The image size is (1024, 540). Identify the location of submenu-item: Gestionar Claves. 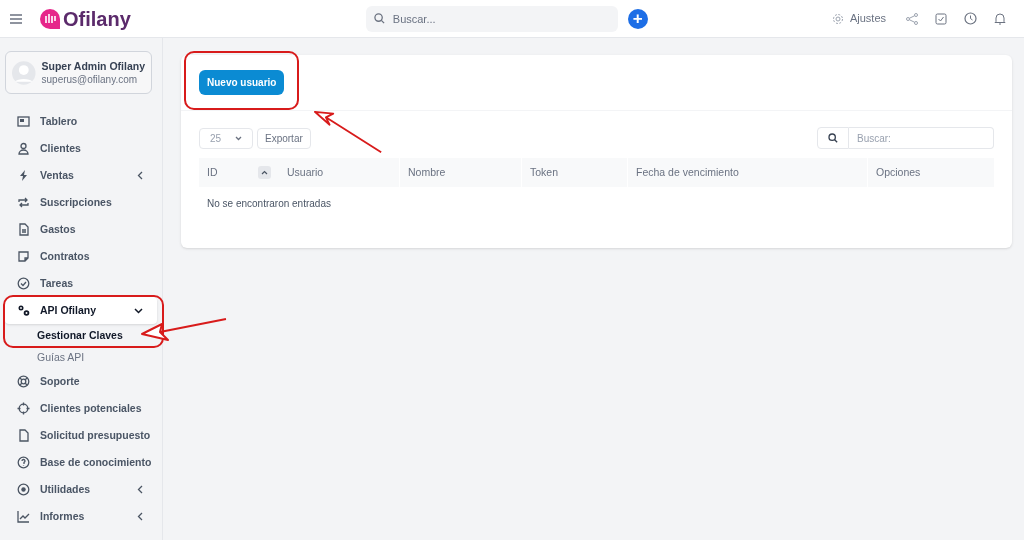
(80, 335).